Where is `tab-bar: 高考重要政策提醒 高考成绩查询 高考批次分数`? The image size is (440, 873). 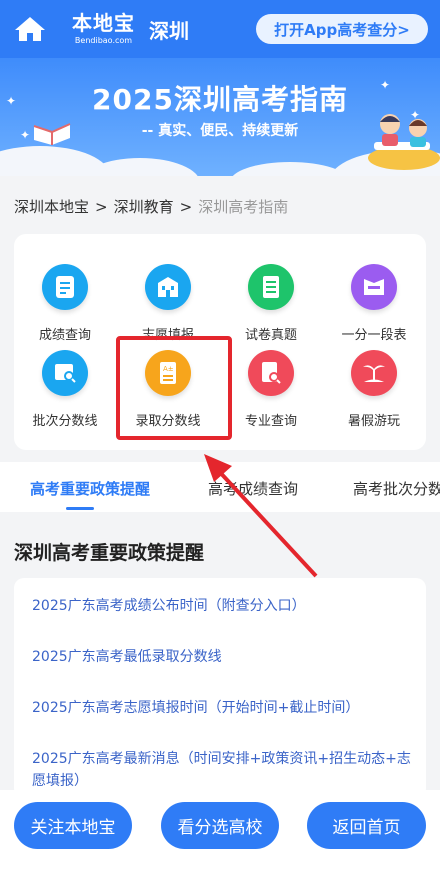
tab-bar: 高考重要政策提醒 高考成绩查询 高考批次分数 is located at coordinates (220, 487).